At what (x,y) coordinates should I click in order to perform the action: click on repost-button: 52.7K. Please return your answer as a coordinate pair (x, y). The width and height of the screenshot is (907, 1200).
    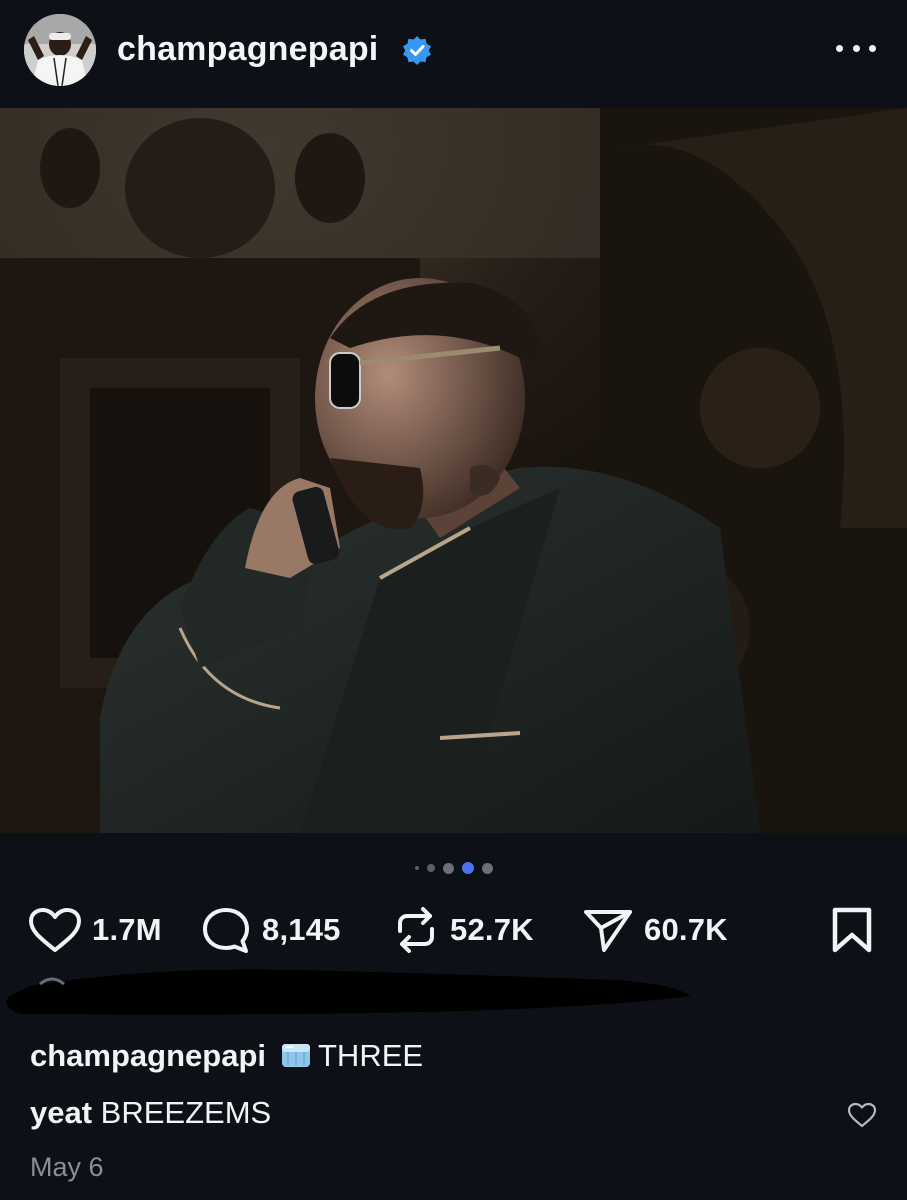
    Looking at the image, I should click on (463, 930).